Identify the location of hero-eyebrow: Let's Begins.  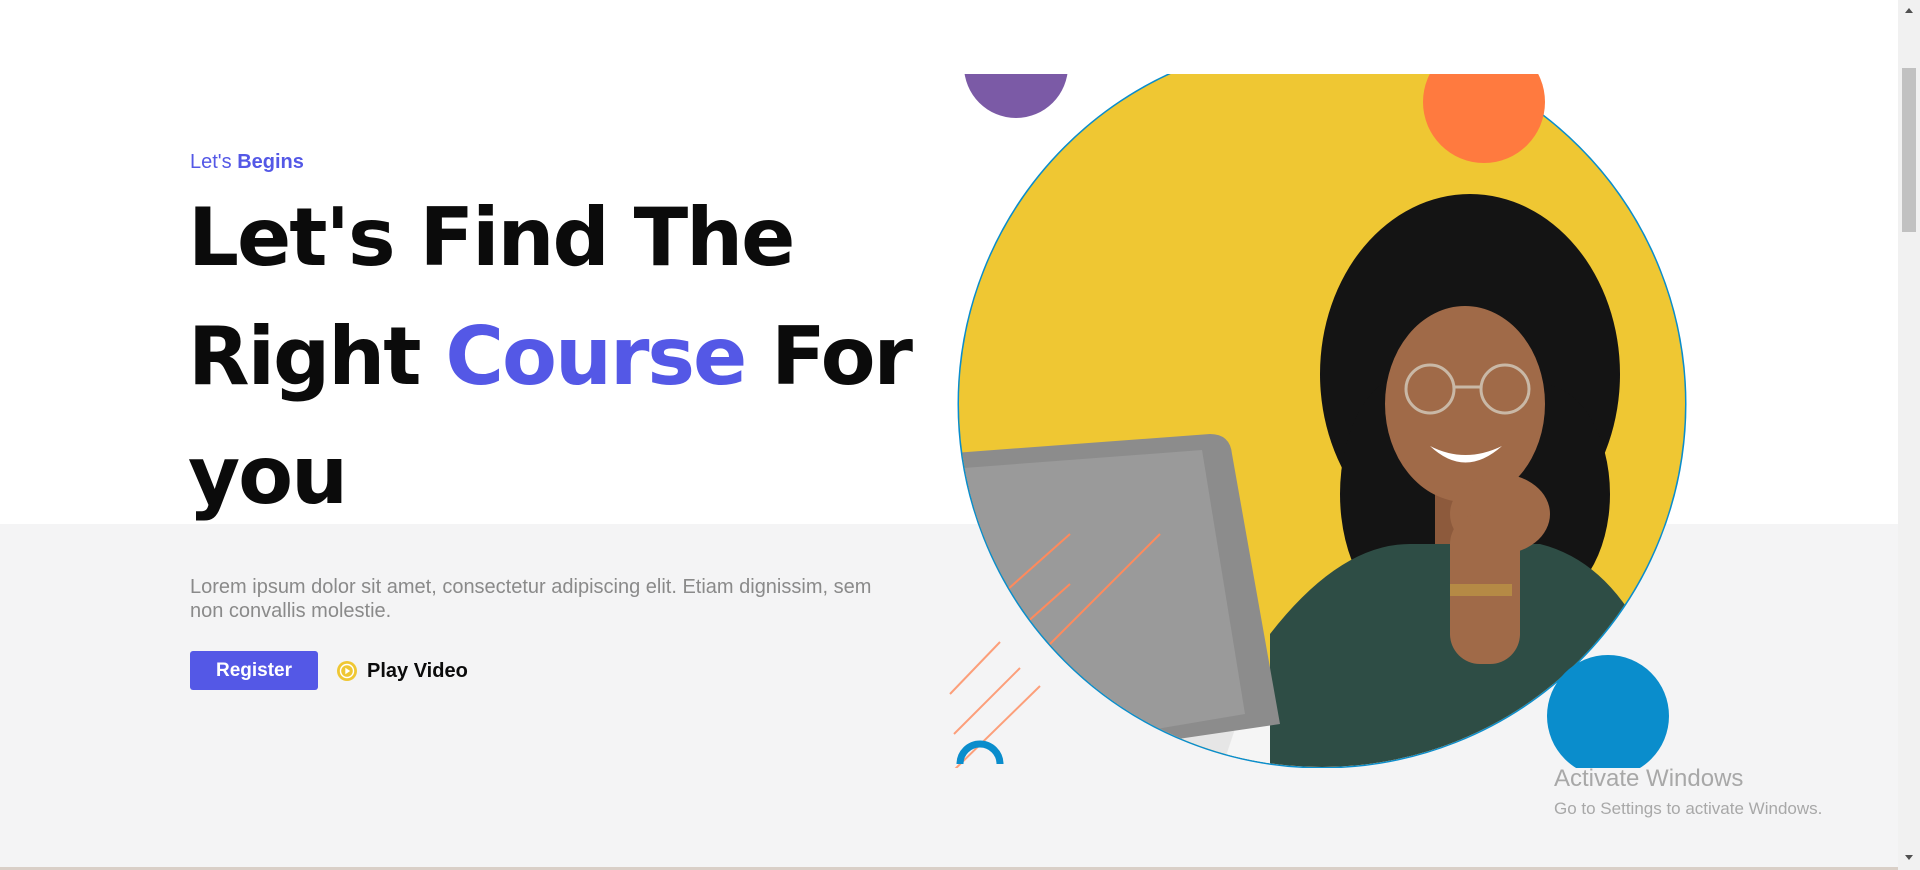
(247, 162).